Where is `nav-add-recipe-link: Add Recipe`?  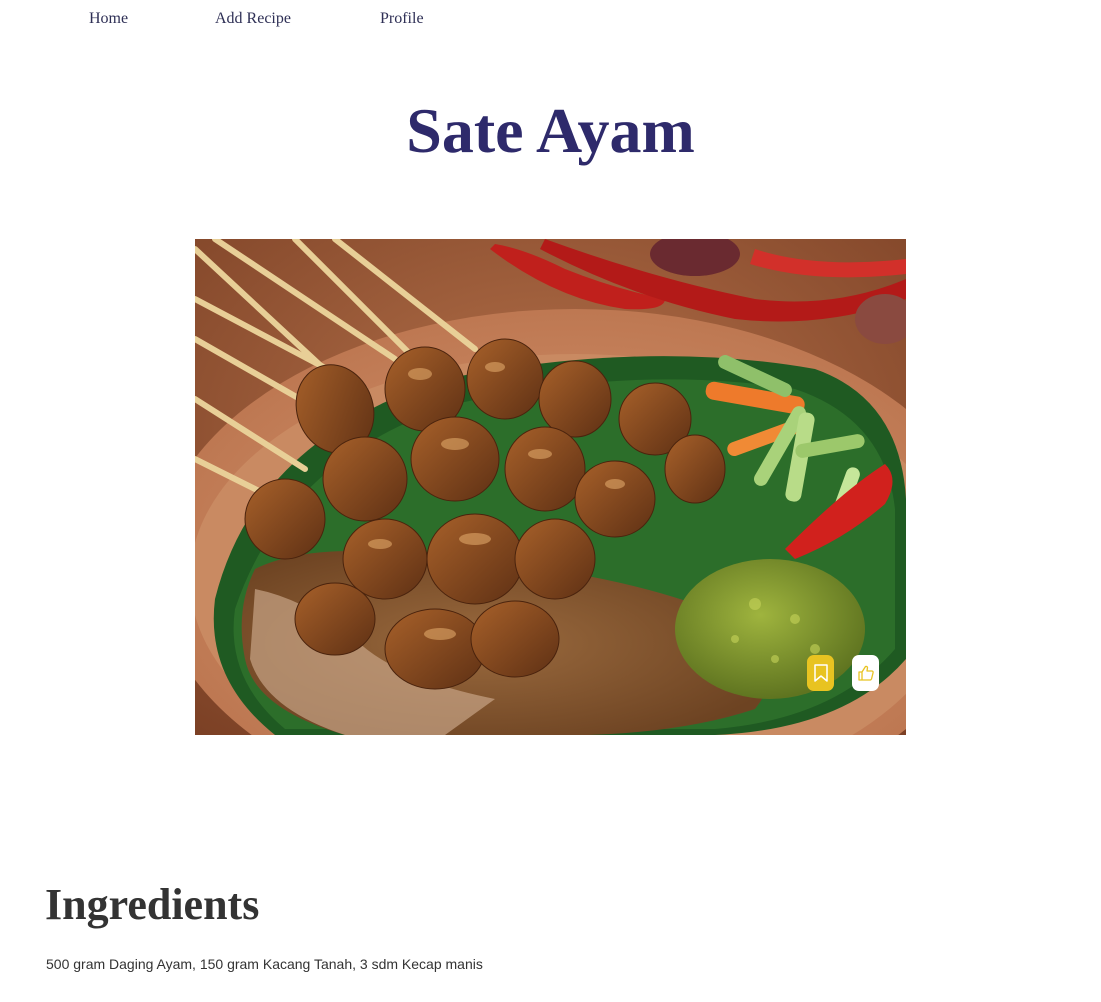 nav-add-recipe-link: Add Recipe is located at coordinates (253, 19).